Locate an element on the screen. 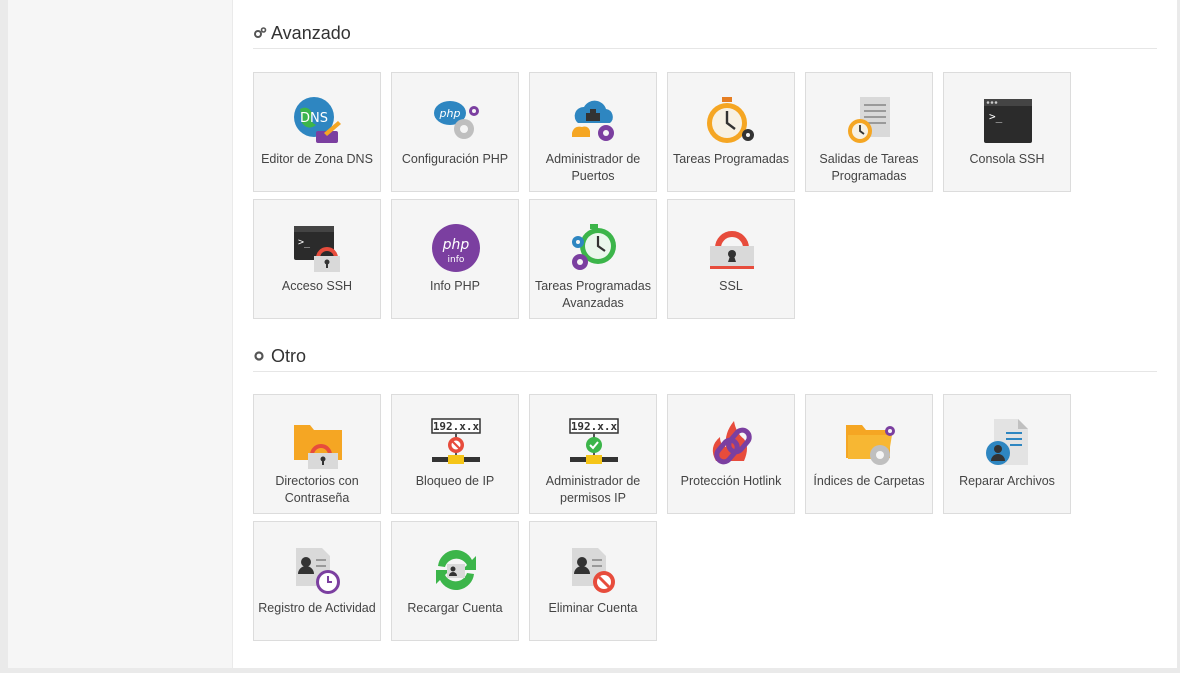  php-info-icon: php info is located at coordinates (456, 248).